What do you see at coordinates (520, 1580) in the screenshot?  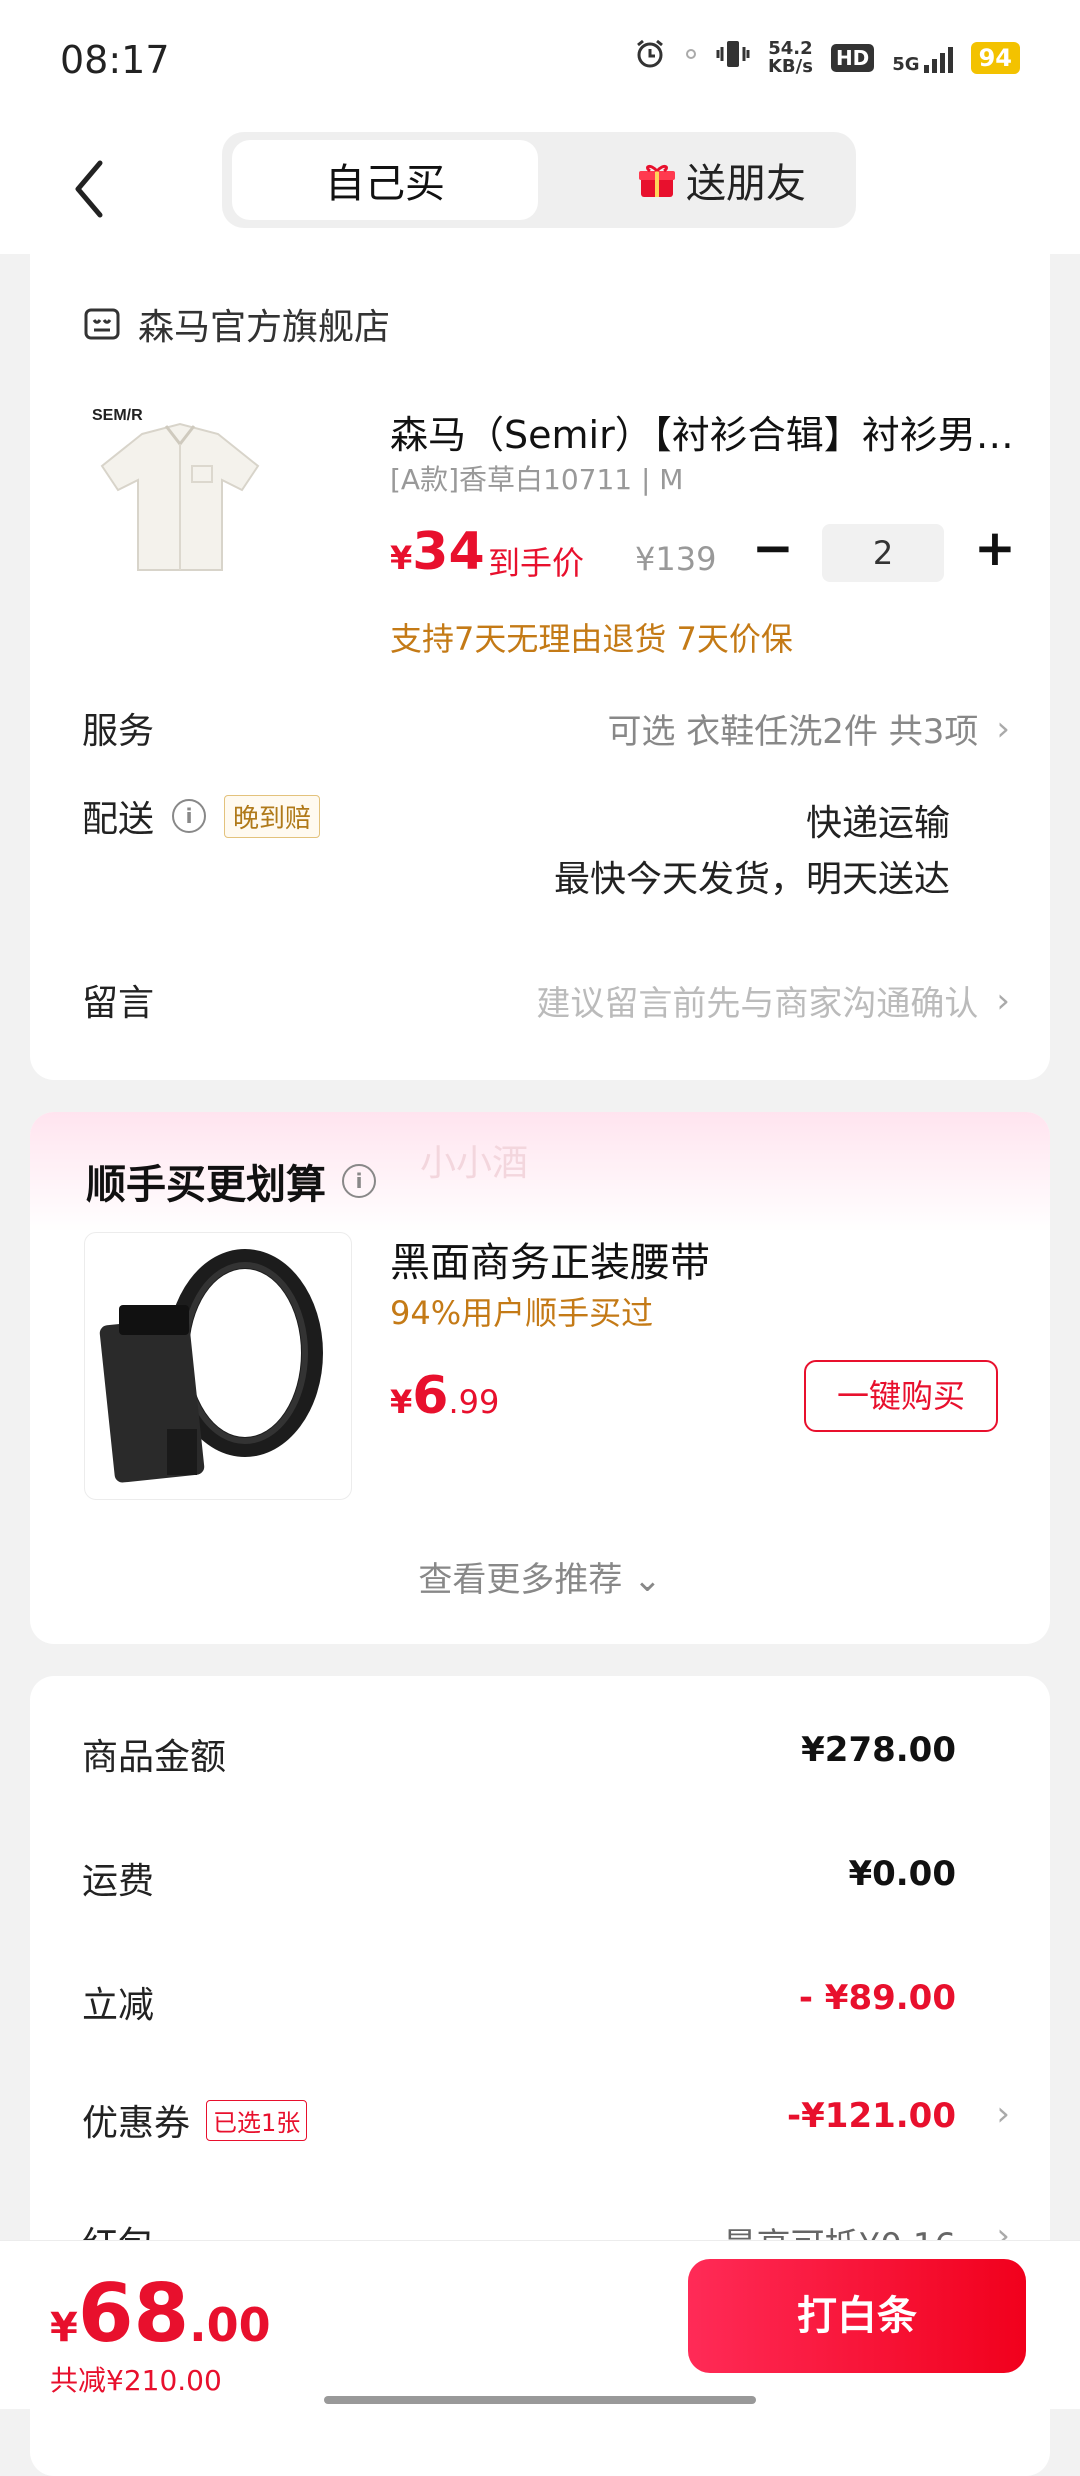 I see `more-recommendations-label: 查看更多推荐` at bounding box center [520, 1580].